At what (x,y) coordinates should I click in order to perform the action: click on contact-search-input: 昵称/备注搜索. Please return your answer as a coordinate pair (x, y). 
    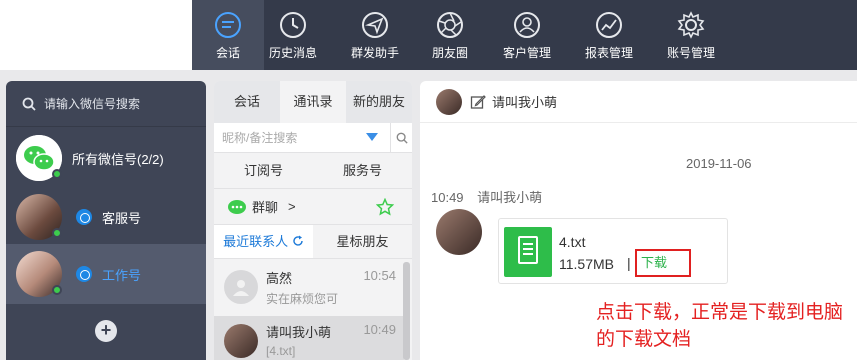
    Looking at the image, I should click on (313, 138).